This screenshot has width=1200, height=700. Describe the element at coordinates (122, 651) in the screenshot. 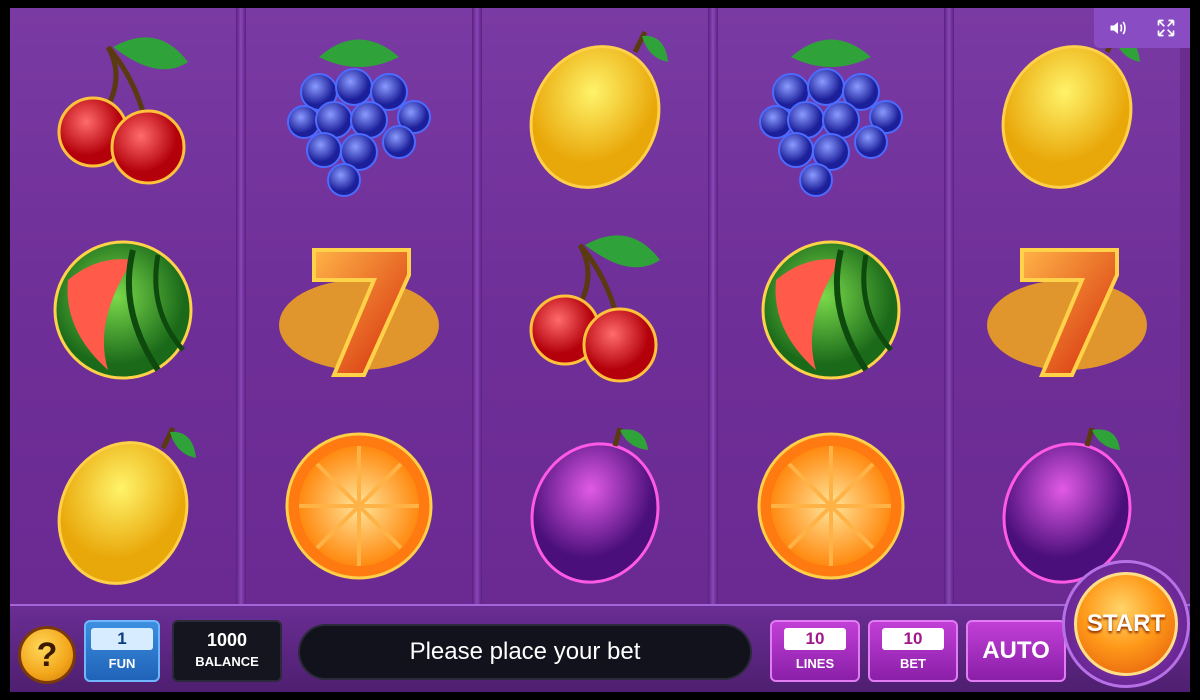

I see `fun-counter: 1 FUN` at that location.